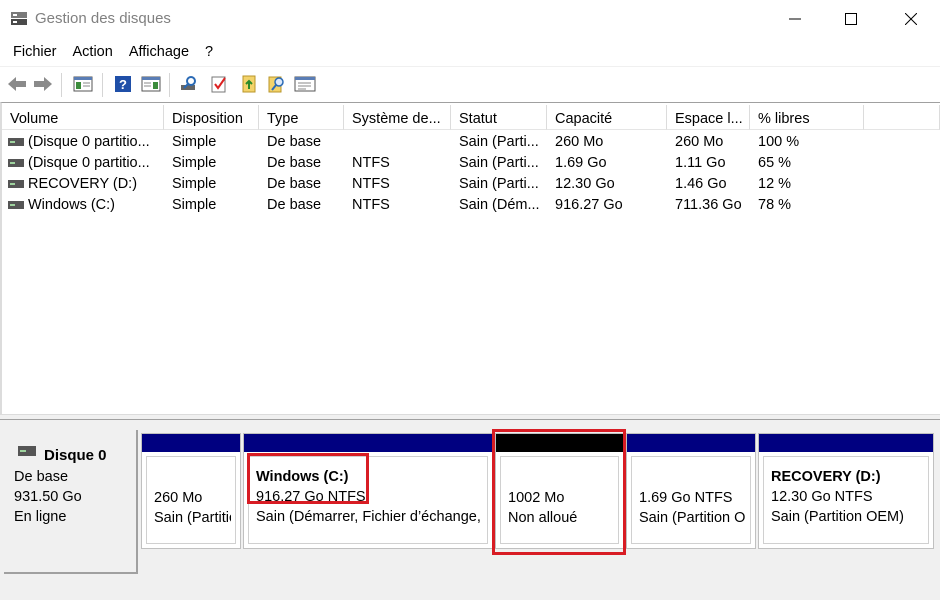 This screenshot has height=600, width=940. Describe the element at coordinates (35, 53) in the screenshot. I see `menu-fichier: Fichier` at that location.